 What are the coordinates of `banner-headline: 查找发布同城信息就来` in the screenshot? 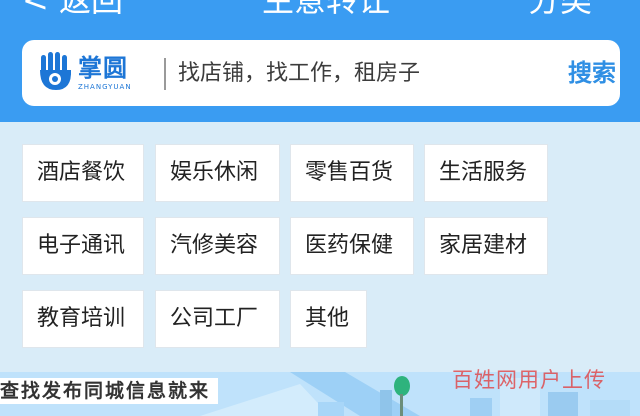 It's located at (109, 391).